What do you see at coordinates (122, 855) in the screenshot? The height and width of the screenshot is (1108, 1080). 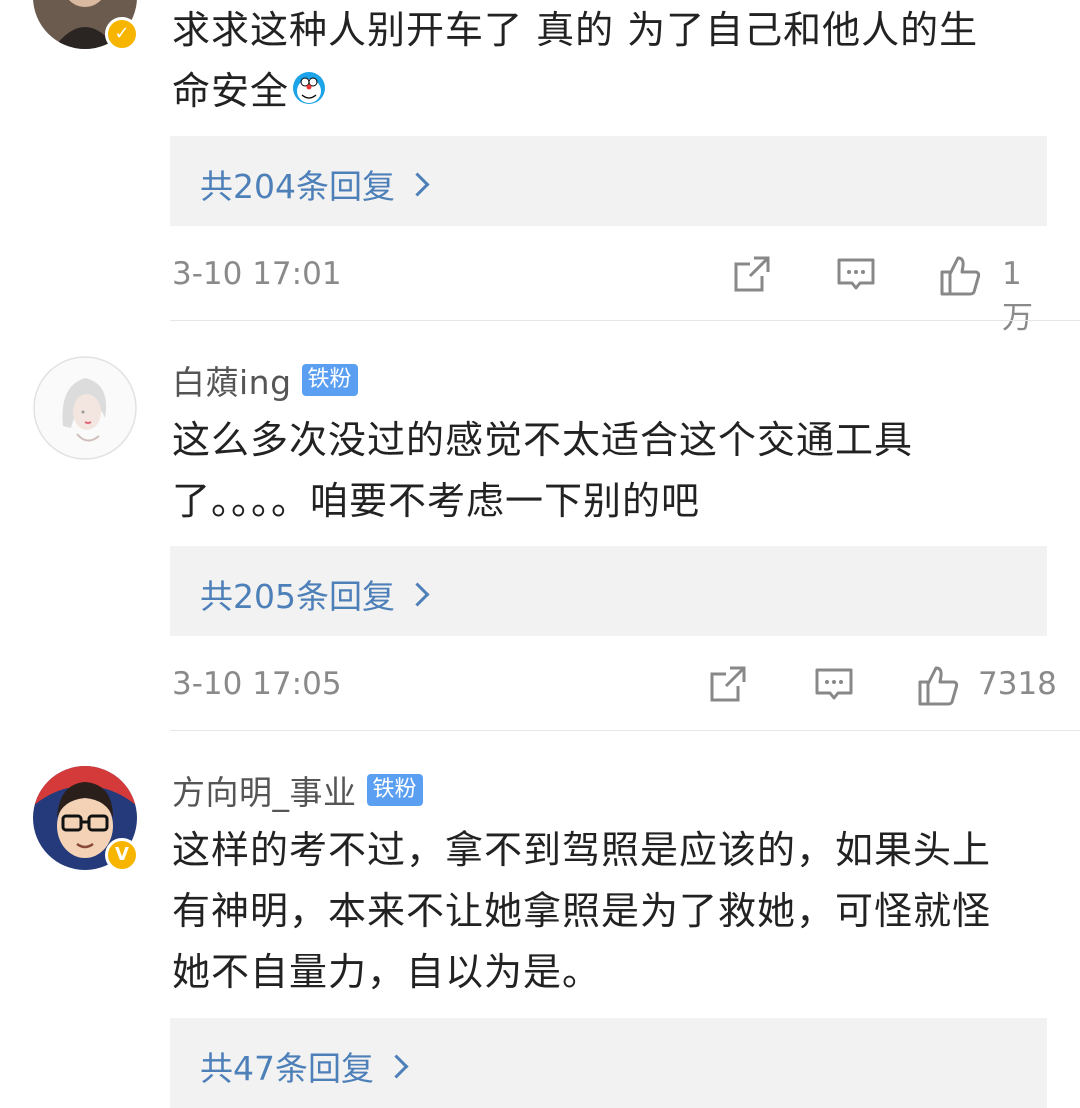 I see `verified-badge: V` at bounding box center [122, 855].